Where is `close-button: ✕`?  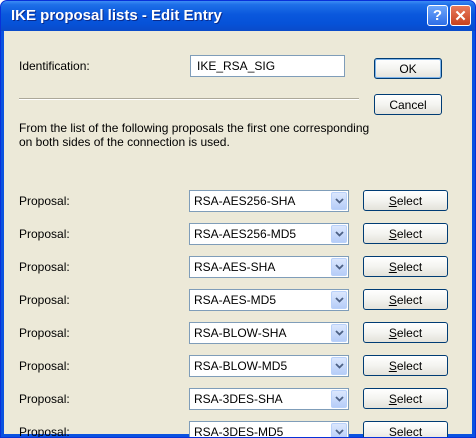
close-button: ✕ is located at coordinates (460, 15).